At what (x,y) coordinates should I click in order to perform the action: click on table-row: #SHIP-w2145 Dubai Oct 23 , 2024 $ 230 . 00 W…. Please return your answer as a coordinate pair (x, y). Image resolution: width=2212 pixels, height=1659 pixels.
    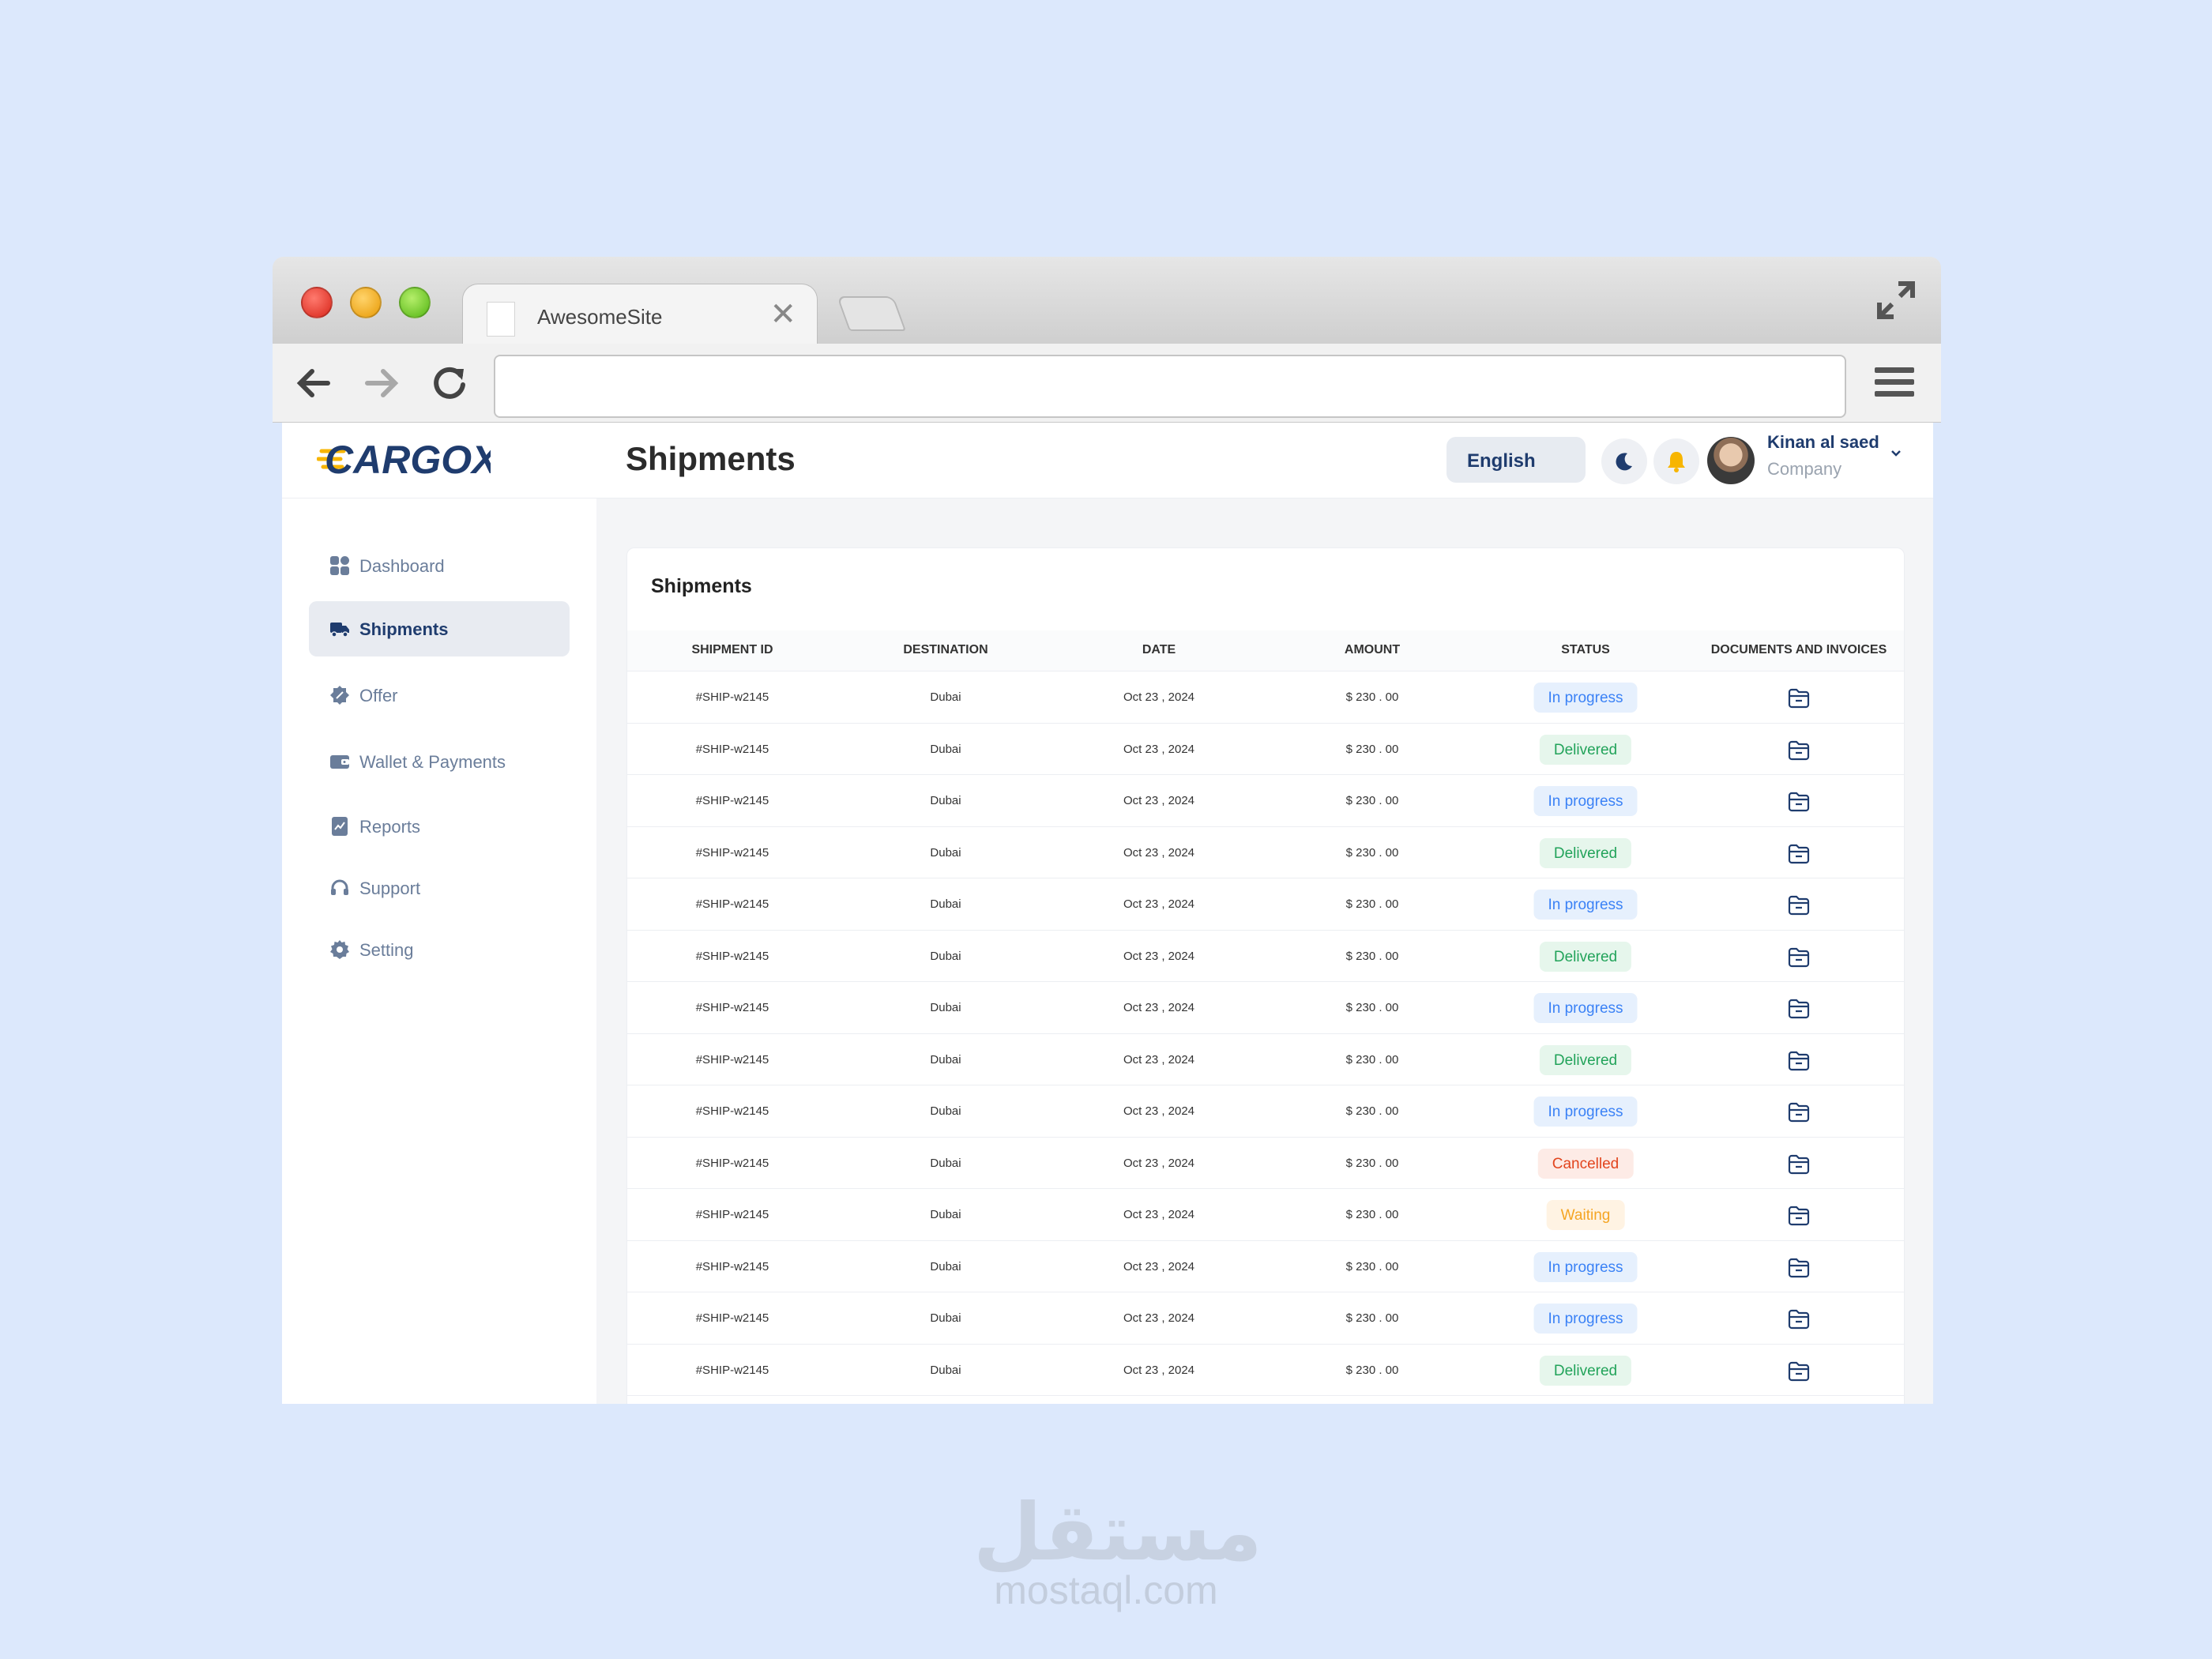
    Looking at the image, I should click on (1266, 1215).